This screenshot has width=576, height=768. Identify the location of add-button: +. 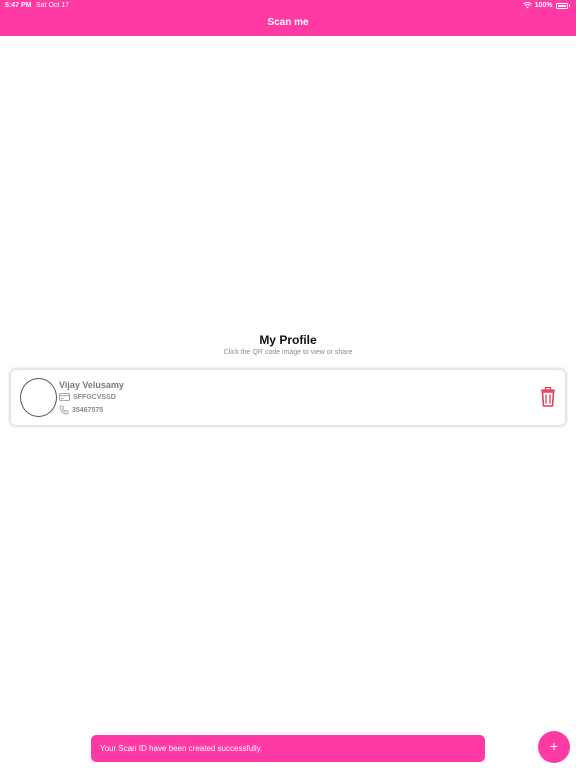
(554, 747).